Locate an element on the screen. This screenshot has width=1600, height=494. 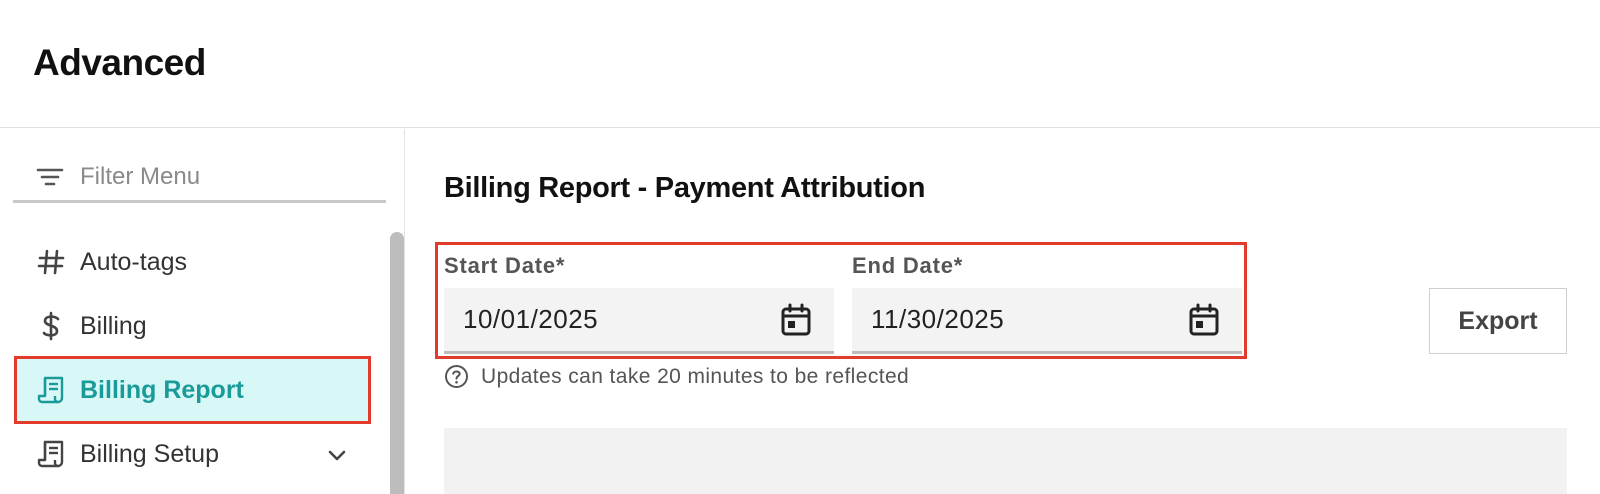
sidebar-scrollbar is located at coordinates (397, 363).